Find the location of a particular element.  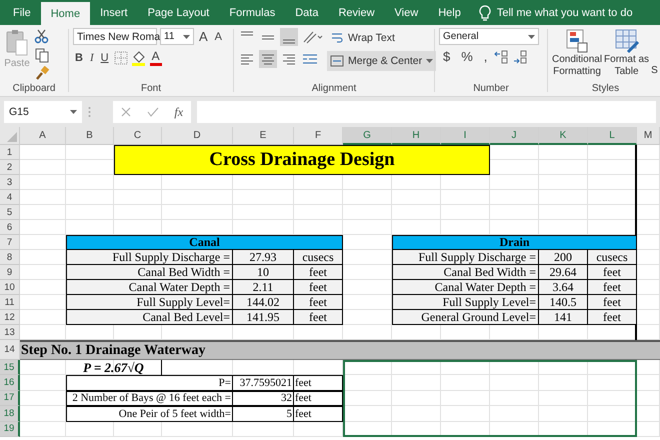

percent-button: % is located at coordinates (467, 56).